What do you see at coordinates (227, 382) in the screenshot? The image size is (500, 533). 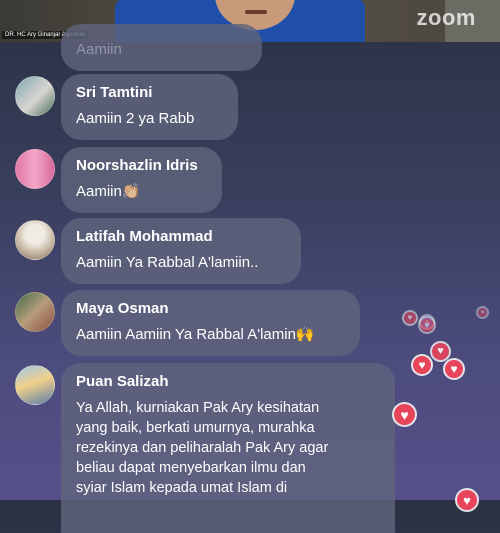 I see `comment-author: Puan Salizah` at bounding box center [227, 382].